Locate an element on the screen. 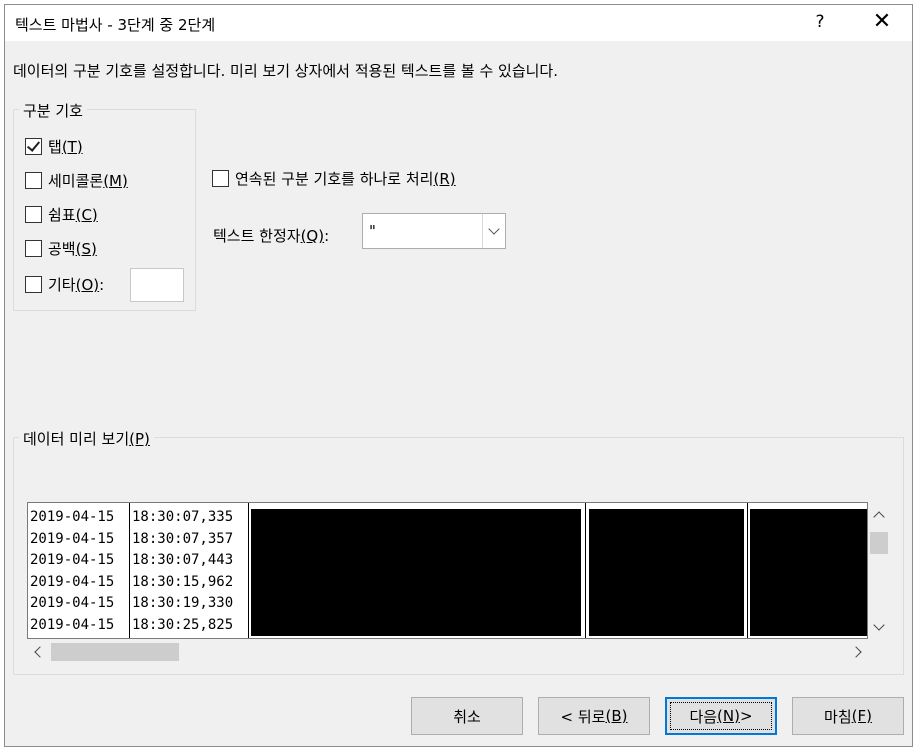 The image size is (919, 751). comma-checkbox-row: 쉼표(C) is located at coordinates (61, 214).